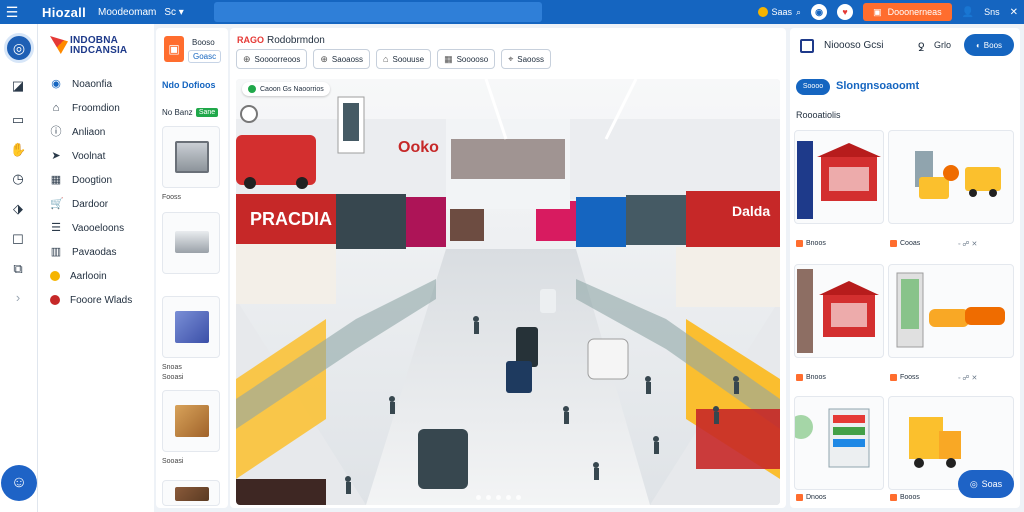  I want to click on category-pill: Soooo, so click(813, 87).